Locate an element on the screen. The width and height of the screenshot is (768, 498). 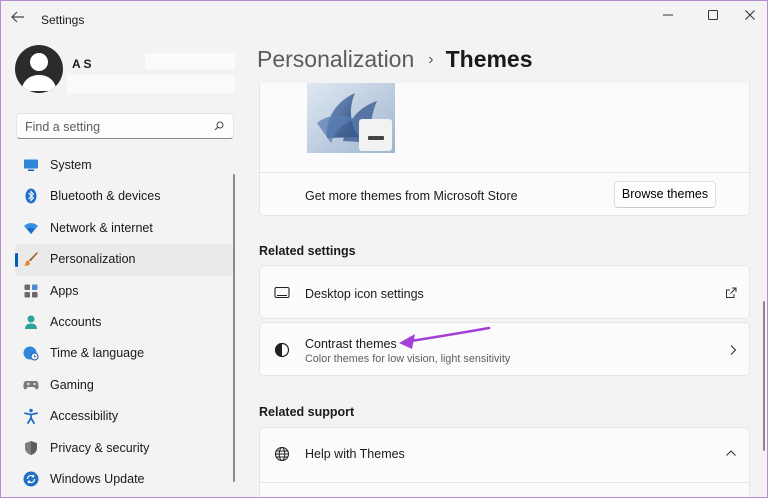
close-icon is located at coordinates (750, 15).